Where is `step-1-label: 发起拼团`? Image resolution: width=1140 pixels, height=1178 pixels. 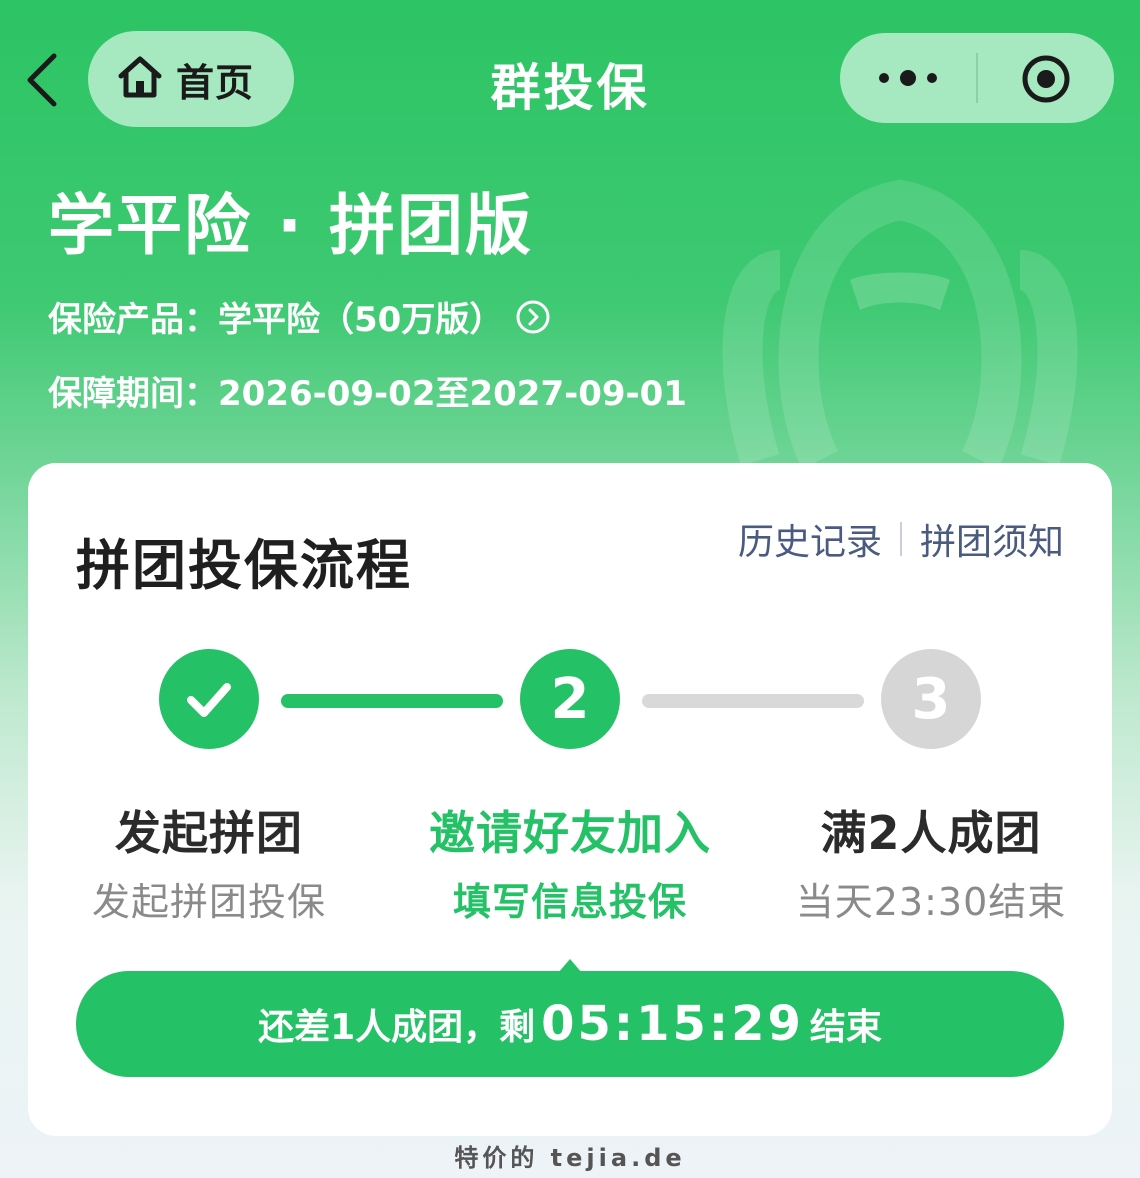 step-1-label: 发起拼团 is located at coordinates (209, 833).